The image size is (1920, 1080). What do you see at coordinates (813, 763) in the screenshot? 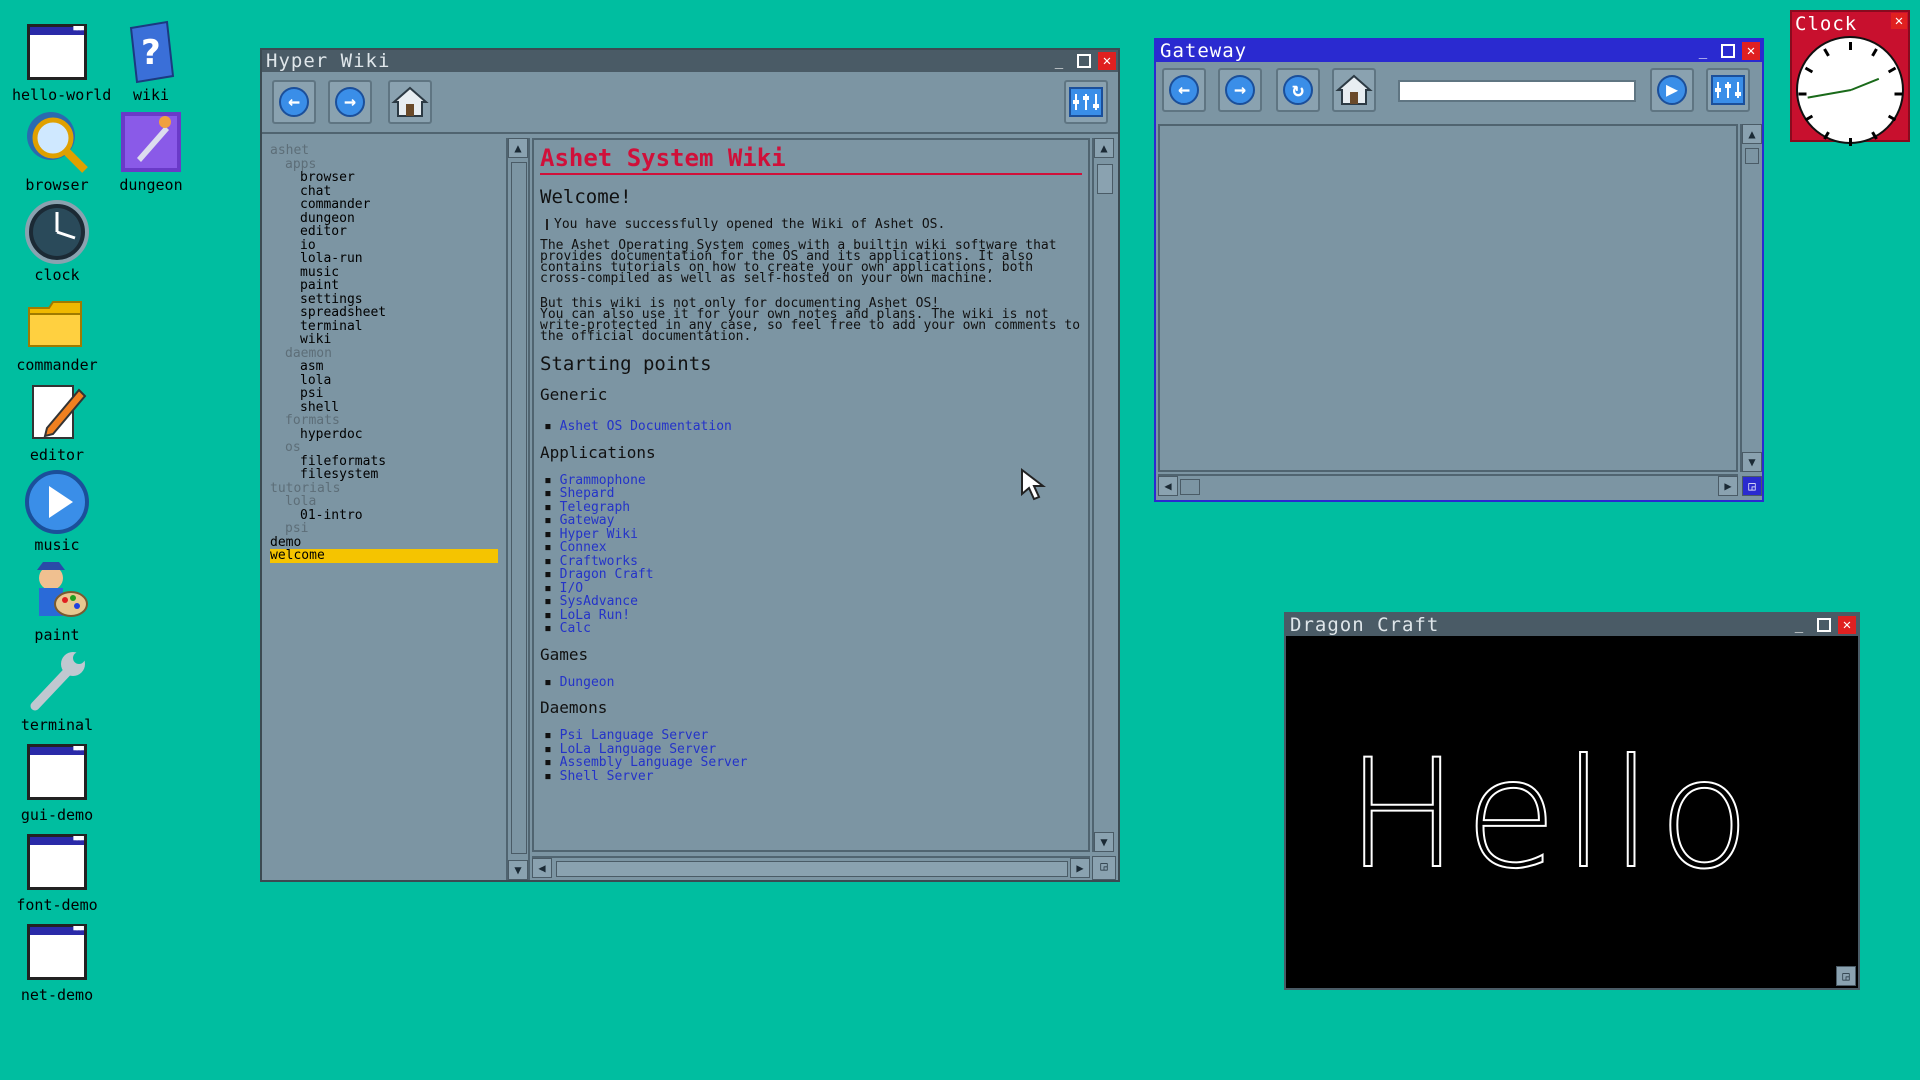
I see `wiki-link: Assembly Language Server` at bounding box center [813, 763].